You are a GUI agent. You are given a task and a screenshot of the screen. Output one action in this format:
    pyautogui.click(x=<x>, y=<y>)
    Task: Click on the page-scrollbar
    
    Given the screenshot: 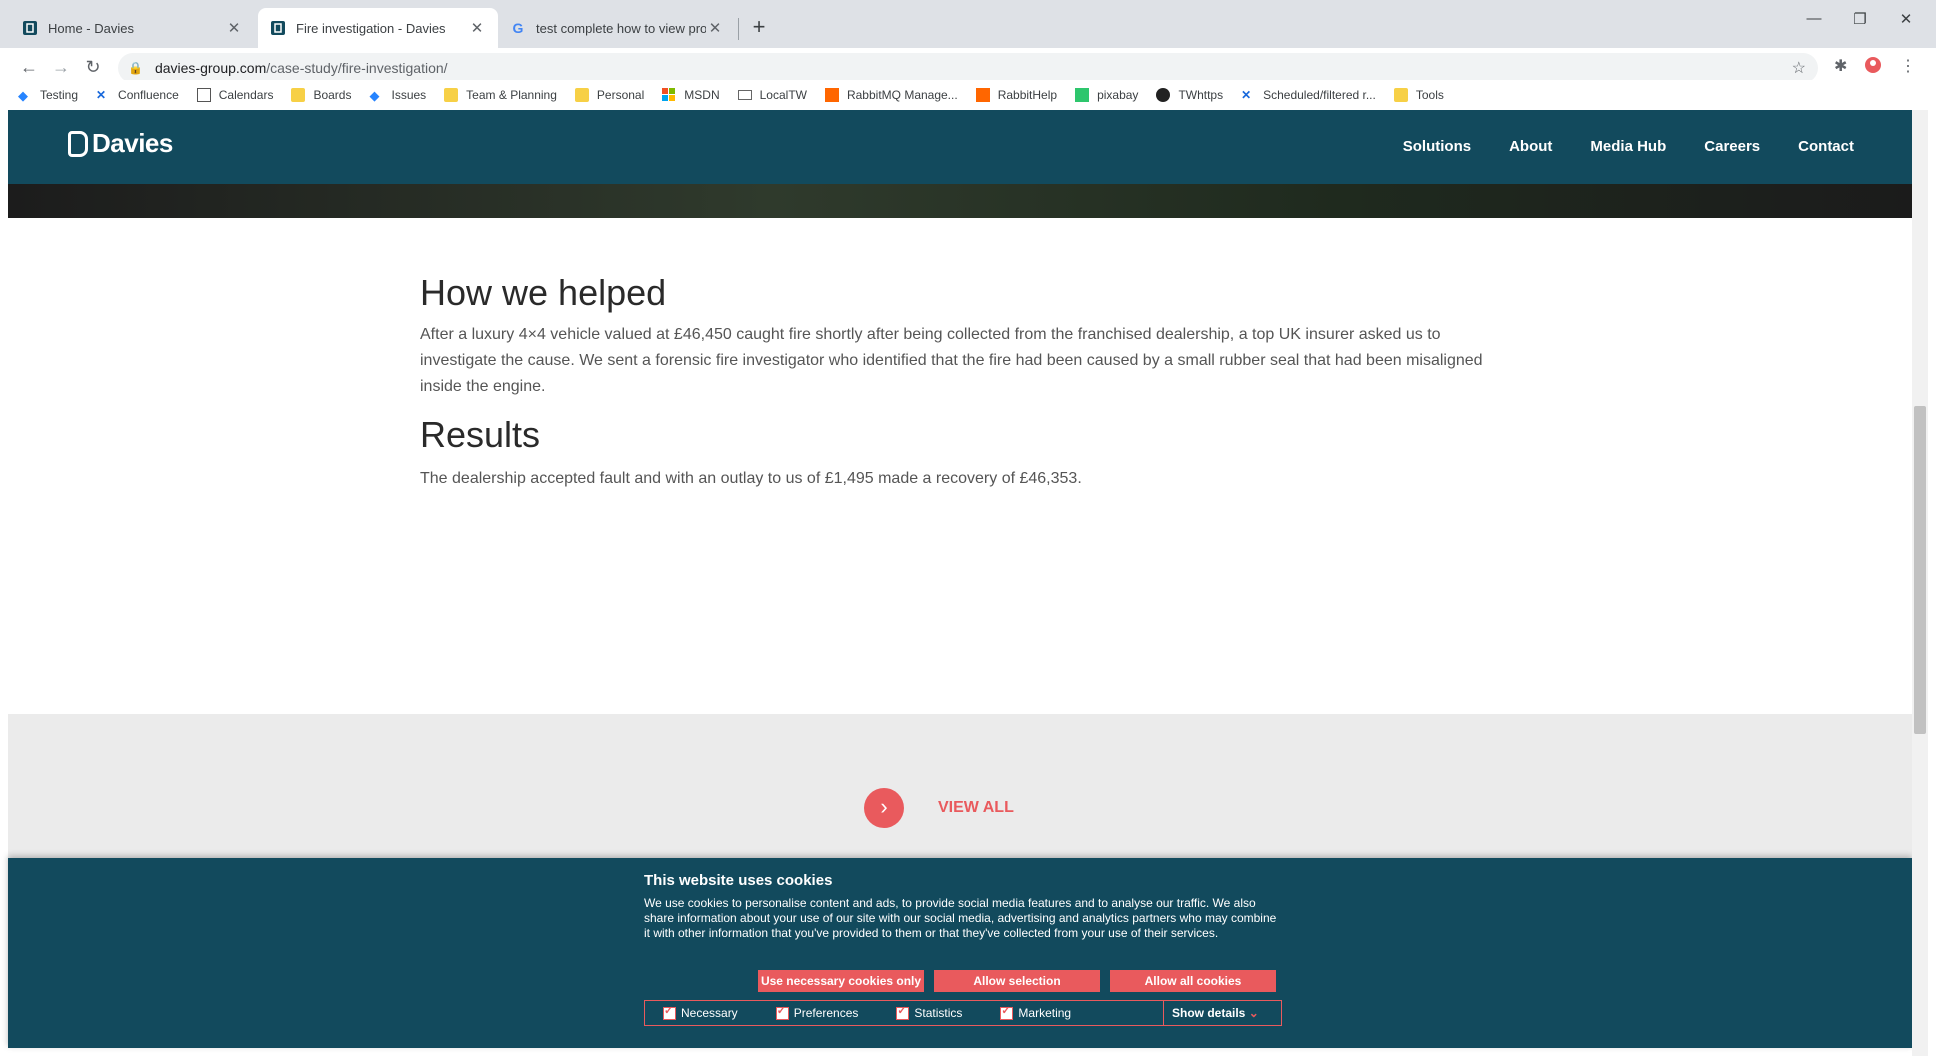 What is the action you would take?
    pyautogui.click(x=1920, y=583)
    